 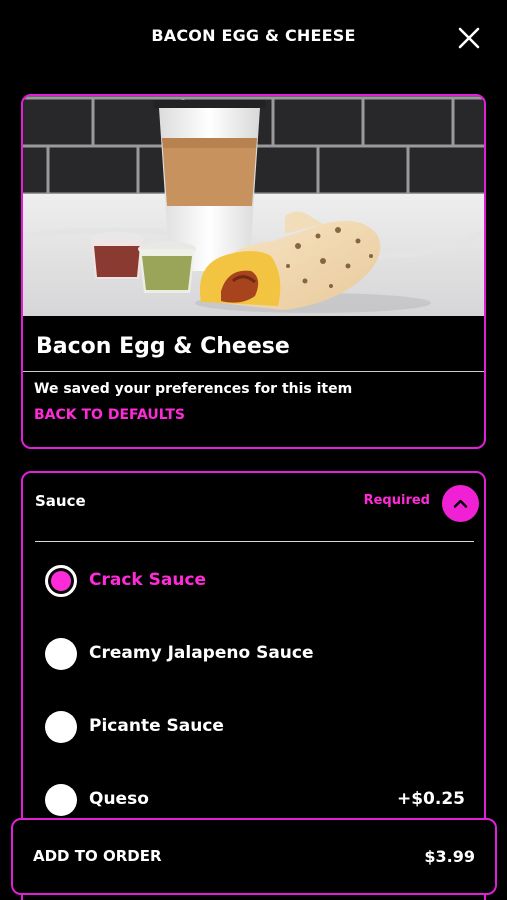 What do you see at coordinates (109, 415) in the screenshot?
I see `back-to-defaults-link: BACK TO DEFAULTS` at bounding box center [109, 415].